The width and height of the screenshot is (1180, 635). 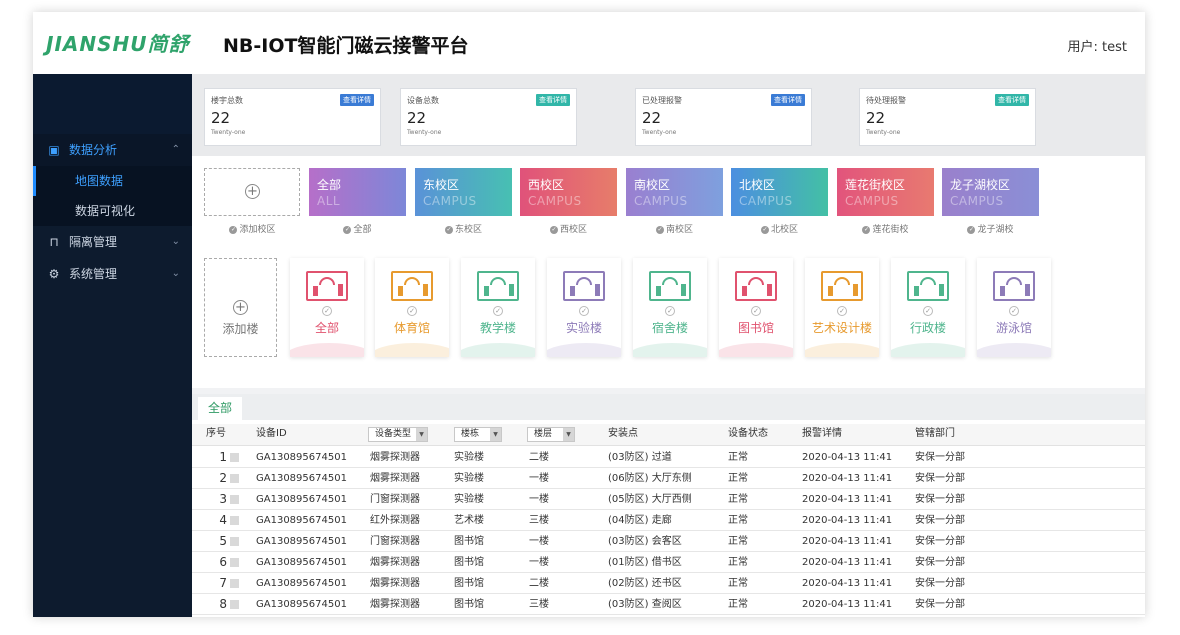 What do you see at coordinates (1013, 328) in the screenshot?
I see `building-name: 游泳馆` at bounding box center [1013, 328].